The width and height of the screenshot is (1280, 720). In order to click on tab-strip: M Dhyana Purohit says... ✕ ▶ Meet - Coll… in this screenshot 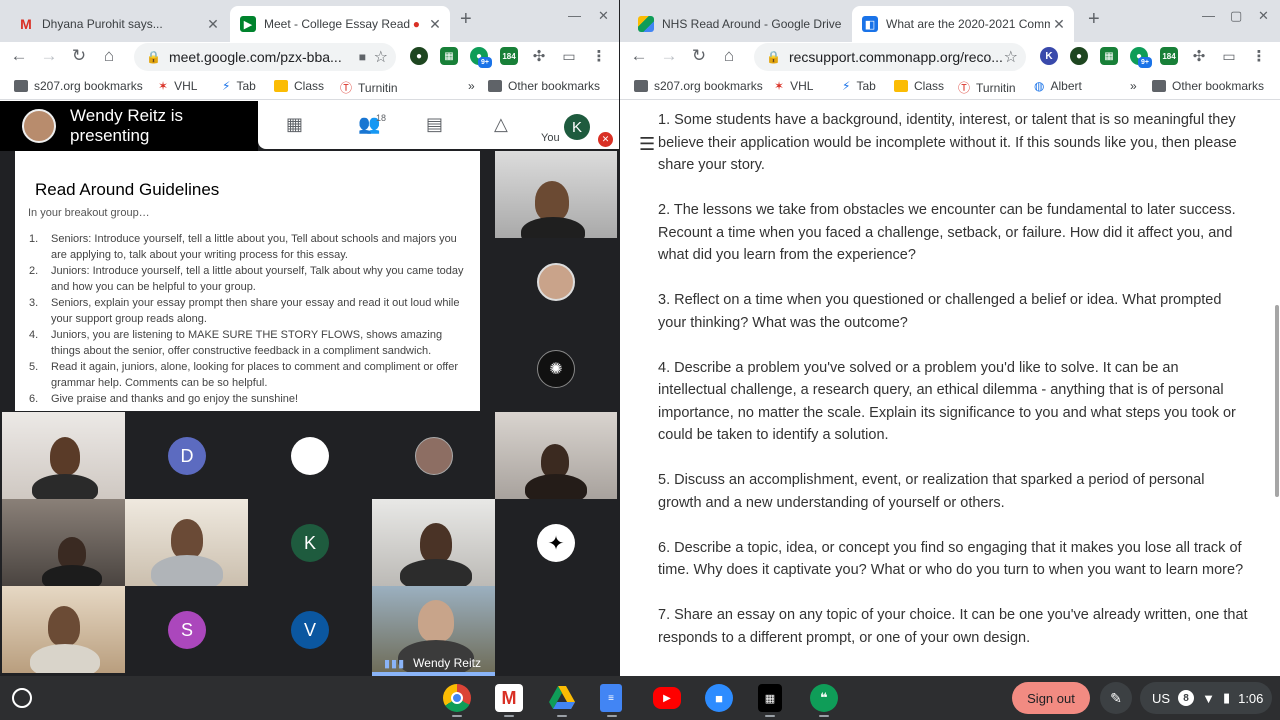, I will do `click(309, 21)`.